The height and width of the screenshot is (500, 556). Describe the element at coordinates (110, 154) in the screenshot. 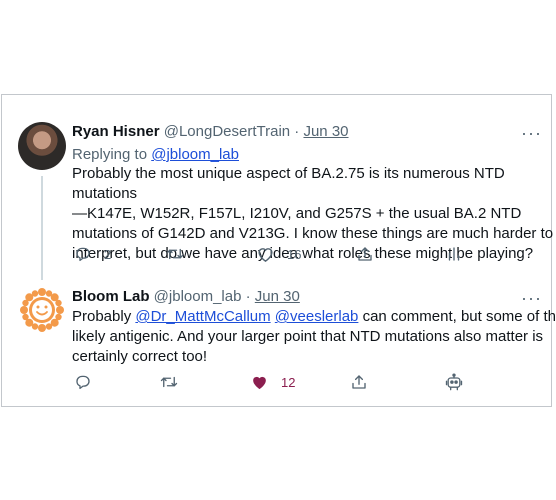

I see `replying-to-label: Replying to` at that location.